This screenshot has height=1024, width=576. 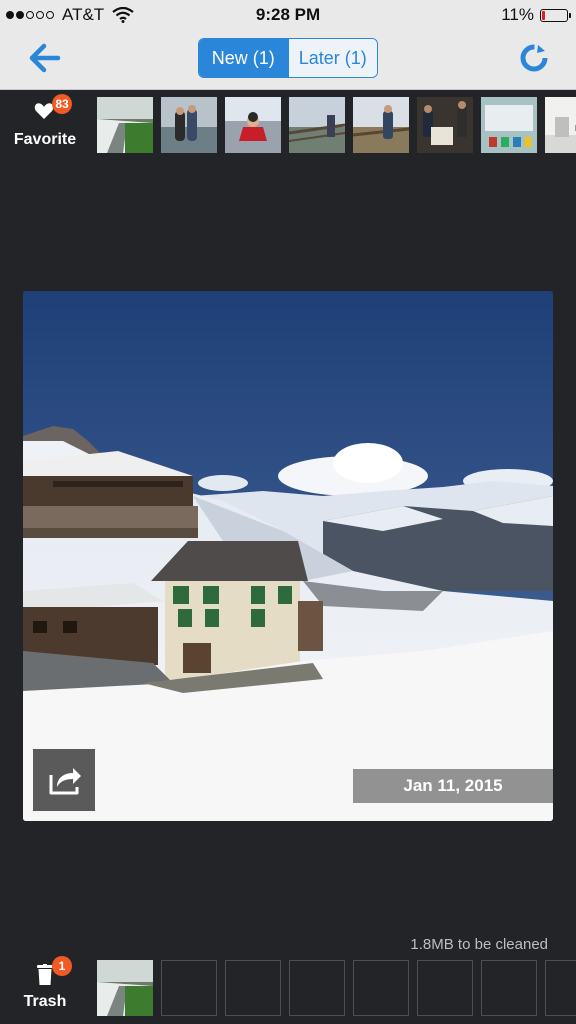 I want to click on status-bar: AT&T 9:28 PM 11%, so click(x=288, y=15).